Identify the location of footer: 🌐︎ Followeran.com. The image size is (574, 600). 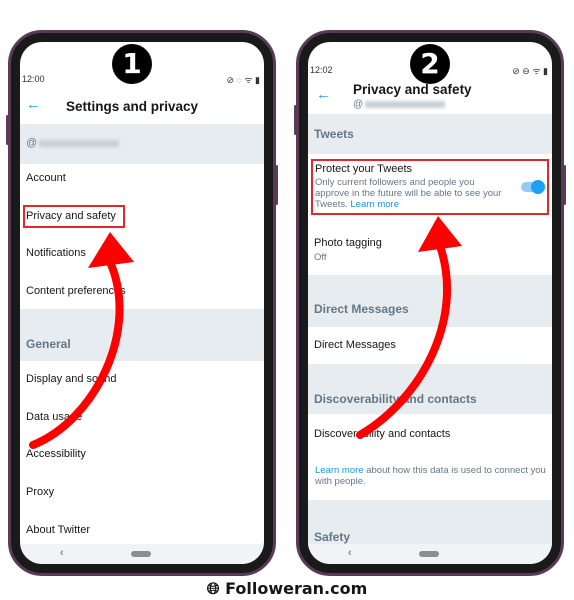
(287, 589).